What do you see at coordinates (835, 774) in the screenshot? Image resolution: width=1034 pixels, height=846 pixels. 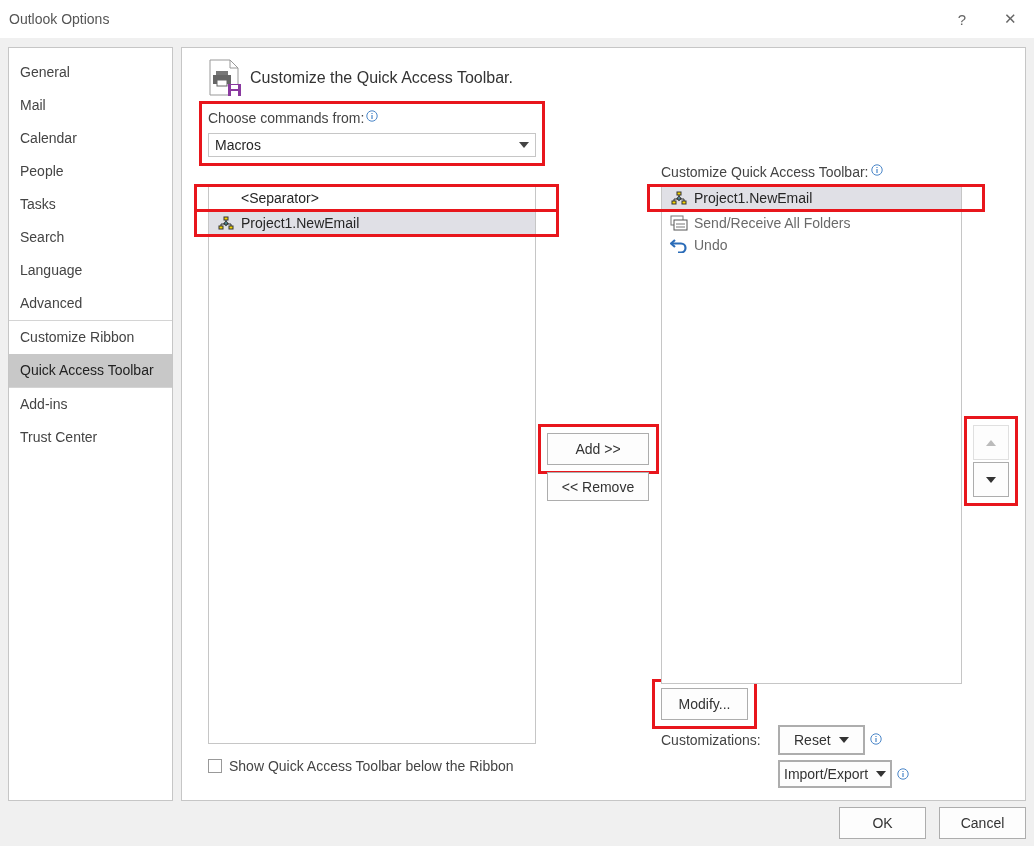 I see `import-export-button: Import/Export` at bounding box center [835, 774].